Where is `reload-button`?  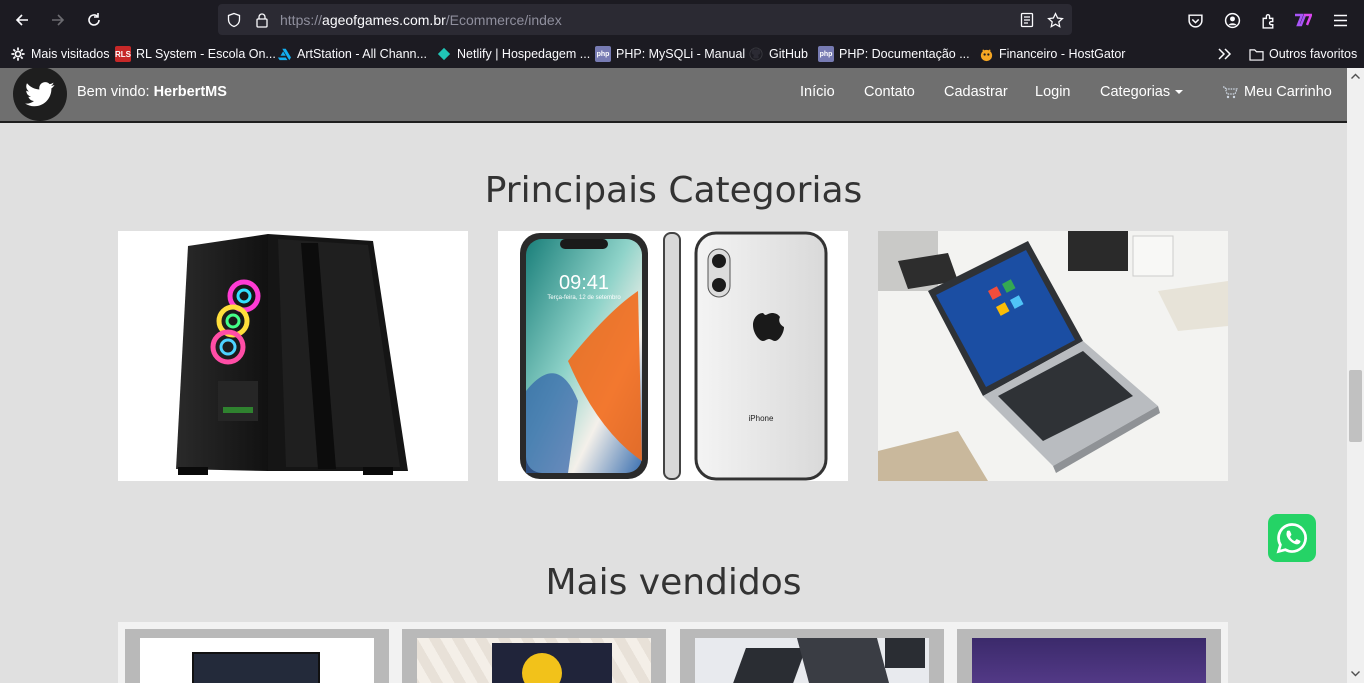
reload-button is located at coordinates (94, 20).